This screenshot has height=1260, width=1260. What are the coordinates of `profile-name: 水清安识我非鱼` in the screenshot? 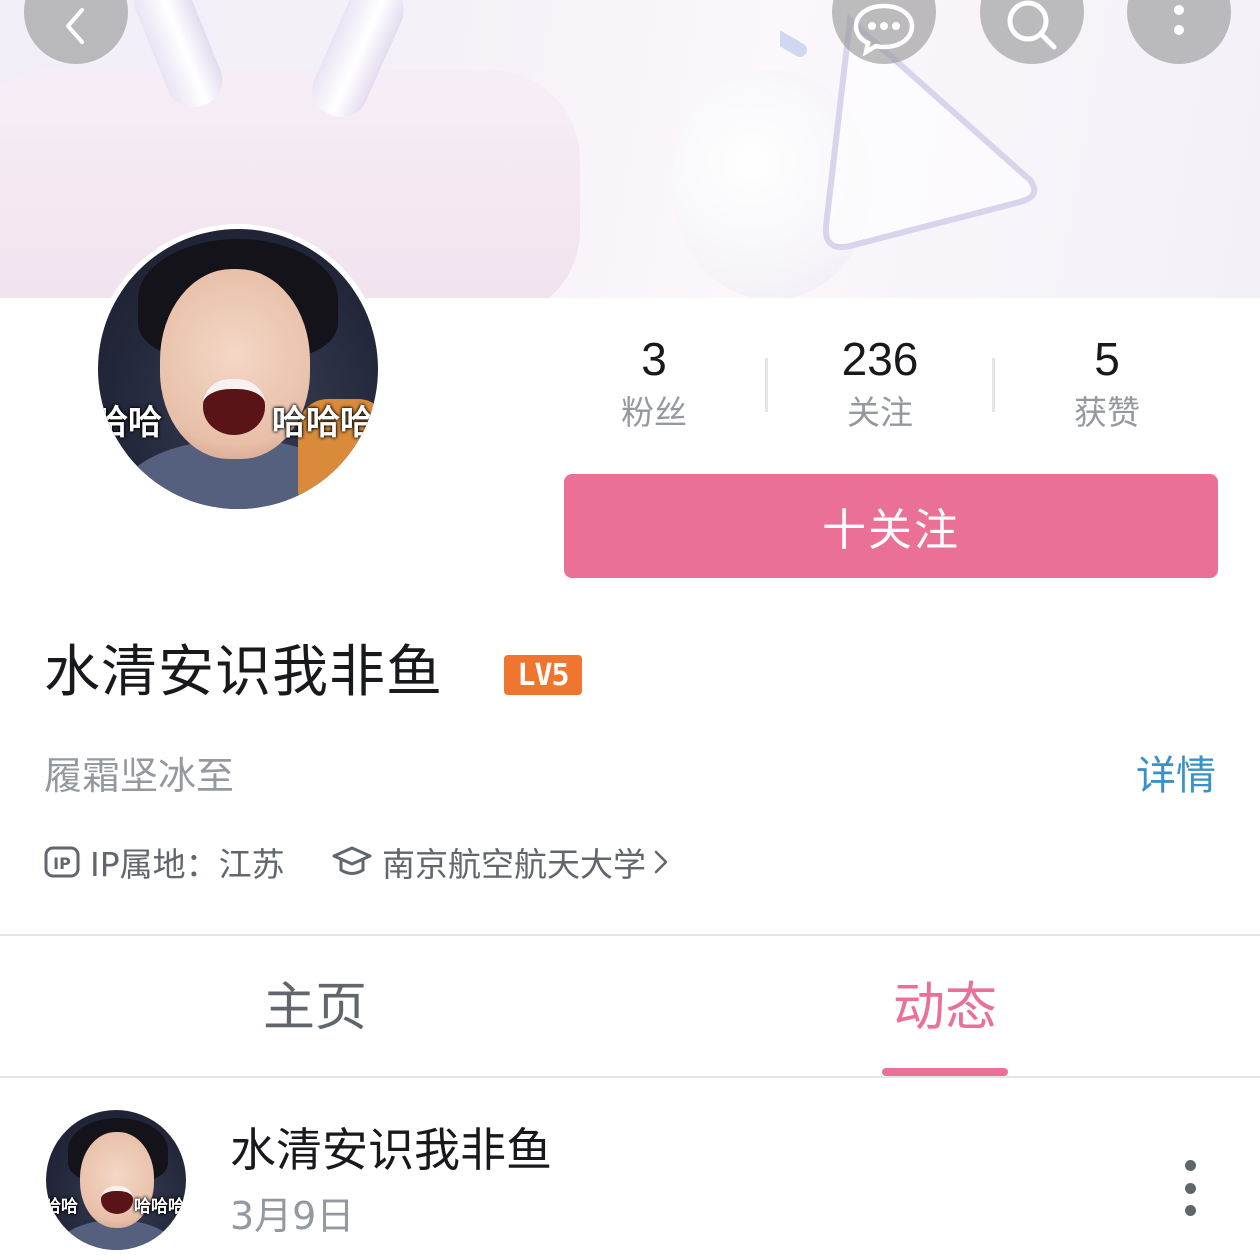 It's located at (243, 672).